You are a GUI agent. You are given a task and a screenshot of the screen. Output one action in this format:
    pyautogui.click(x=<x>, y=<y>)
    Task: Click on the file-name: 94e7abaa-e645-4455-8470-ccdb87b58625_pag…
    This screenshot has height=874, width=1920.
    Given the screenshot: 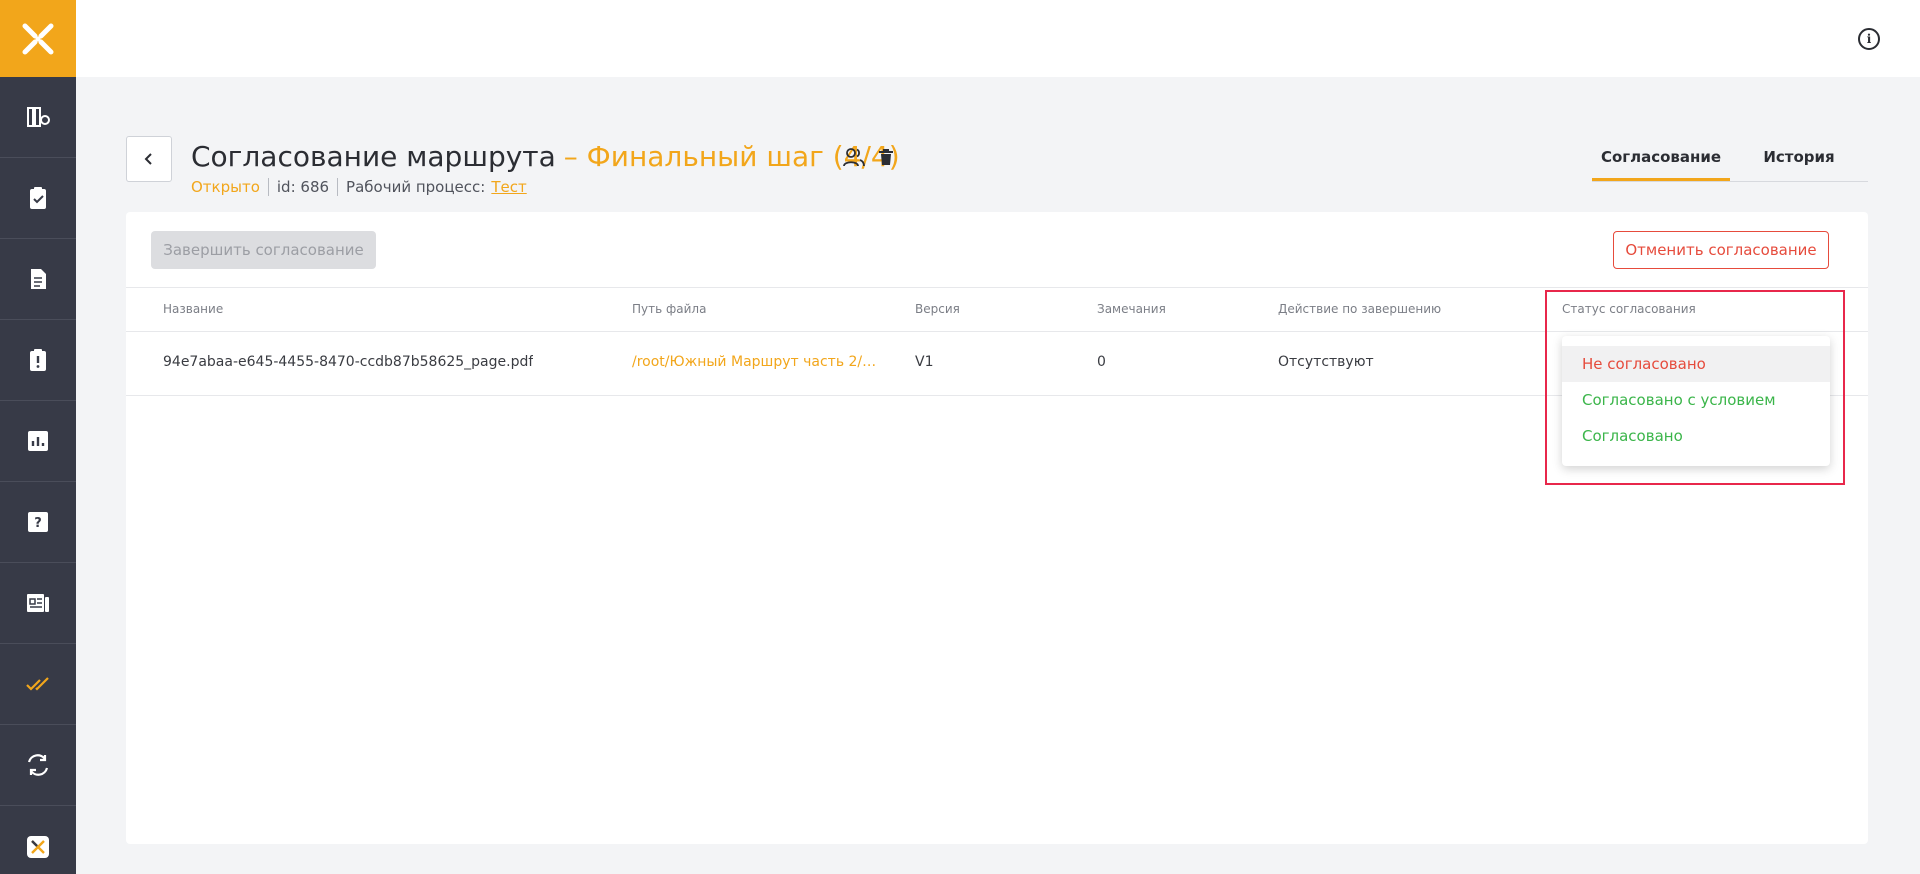 What is the action you would take?
    pyautogui.click(x=348, y=362)
    